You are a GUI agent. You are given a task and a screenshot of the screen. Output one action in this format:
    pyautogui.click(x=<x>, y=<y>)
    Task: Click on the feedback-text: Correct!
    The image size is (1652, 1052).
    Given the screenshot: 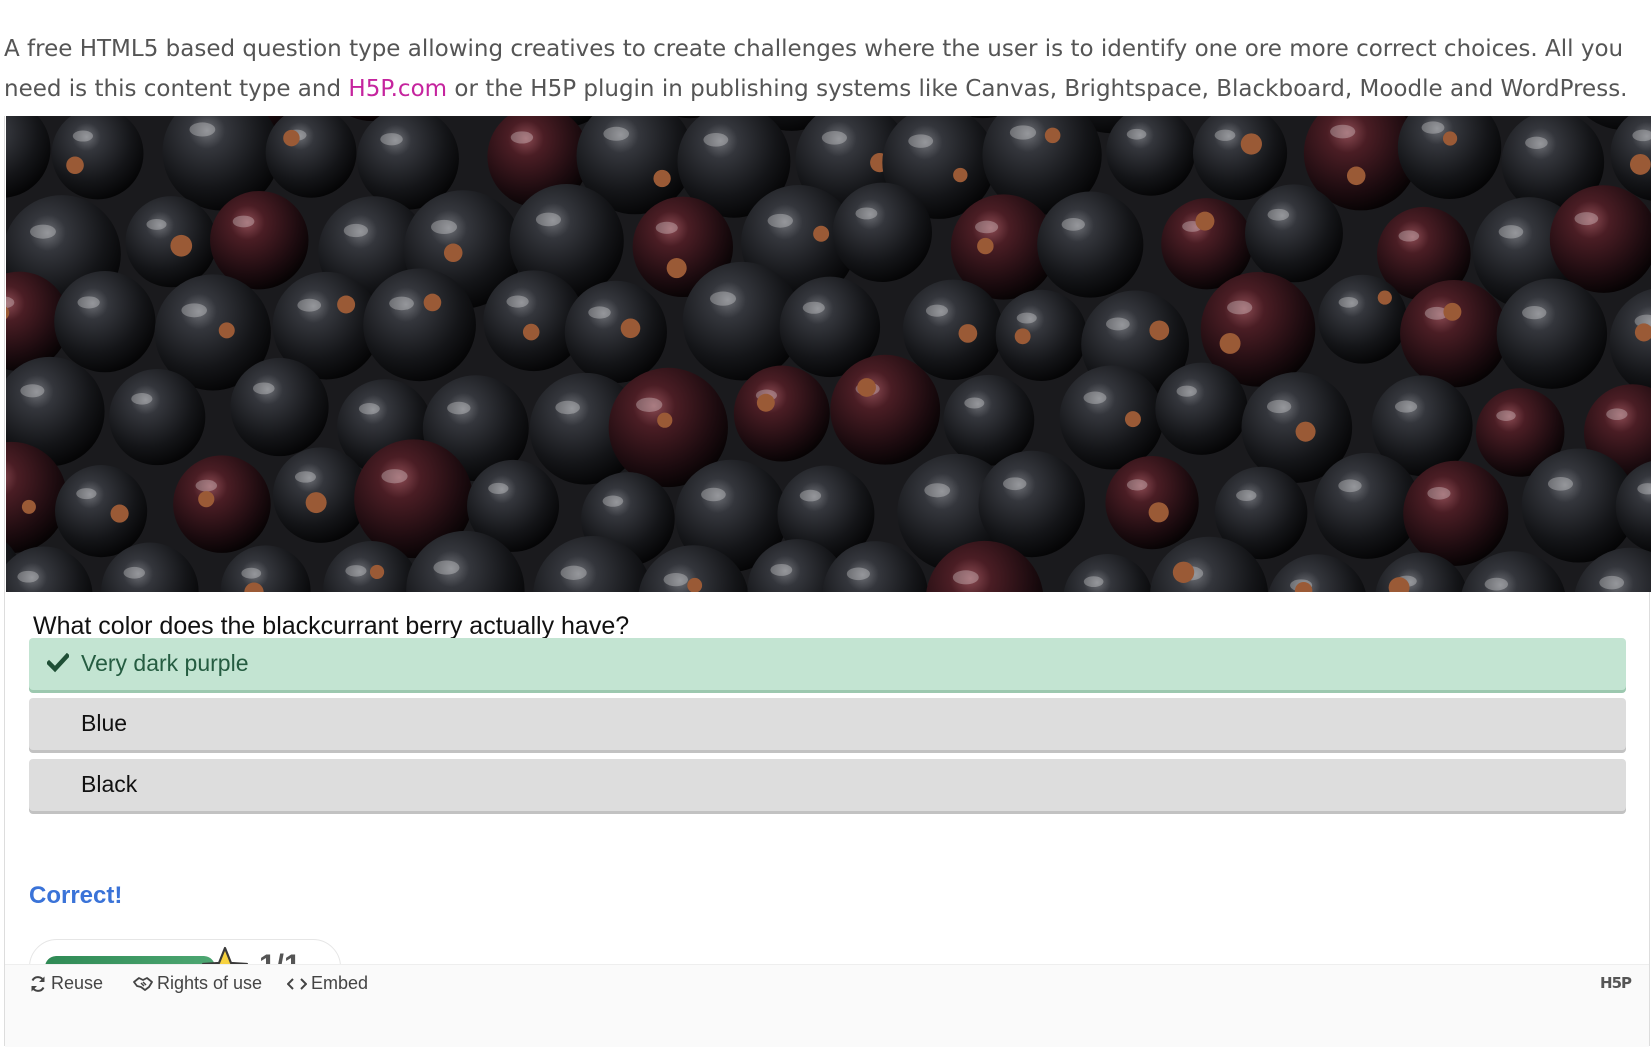 What is the action you would take?
    pyautogui.click(x=76, y=895)
    